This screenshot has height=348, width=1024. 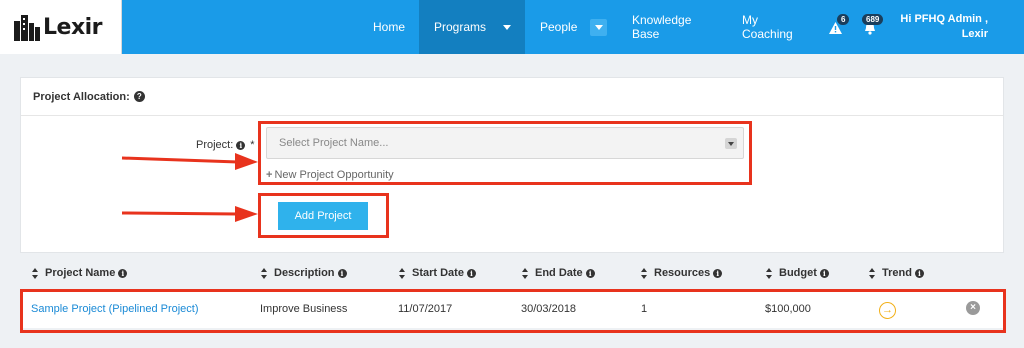 I want to click on column-label: Trend, so click(x=897, y=273).